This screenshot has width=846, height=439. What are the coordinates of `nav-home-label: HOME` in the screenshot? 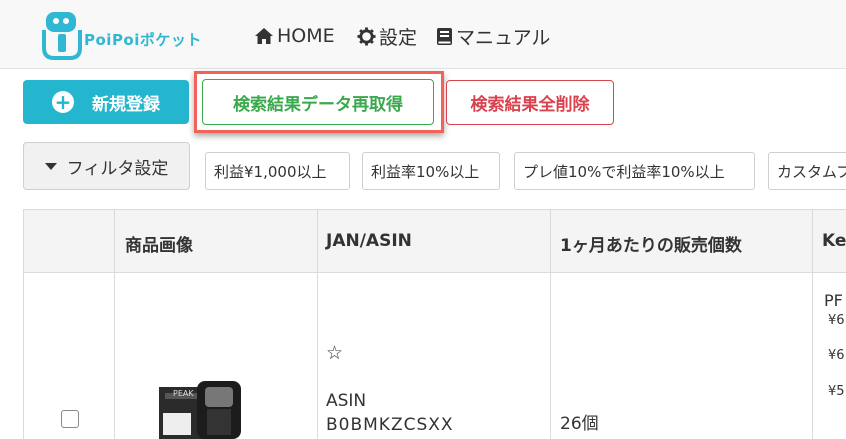 It's located at (306, 36).